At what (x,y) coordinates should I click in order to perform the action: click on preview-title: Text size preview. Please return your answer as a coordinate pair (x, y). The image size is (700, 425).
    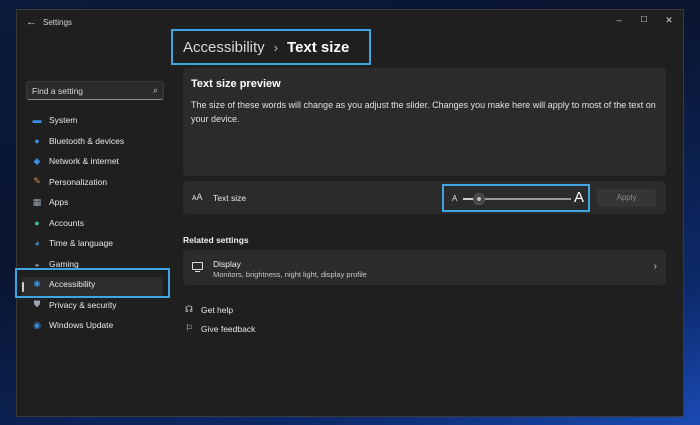
    Looking at the image, I should click on (236, 84).